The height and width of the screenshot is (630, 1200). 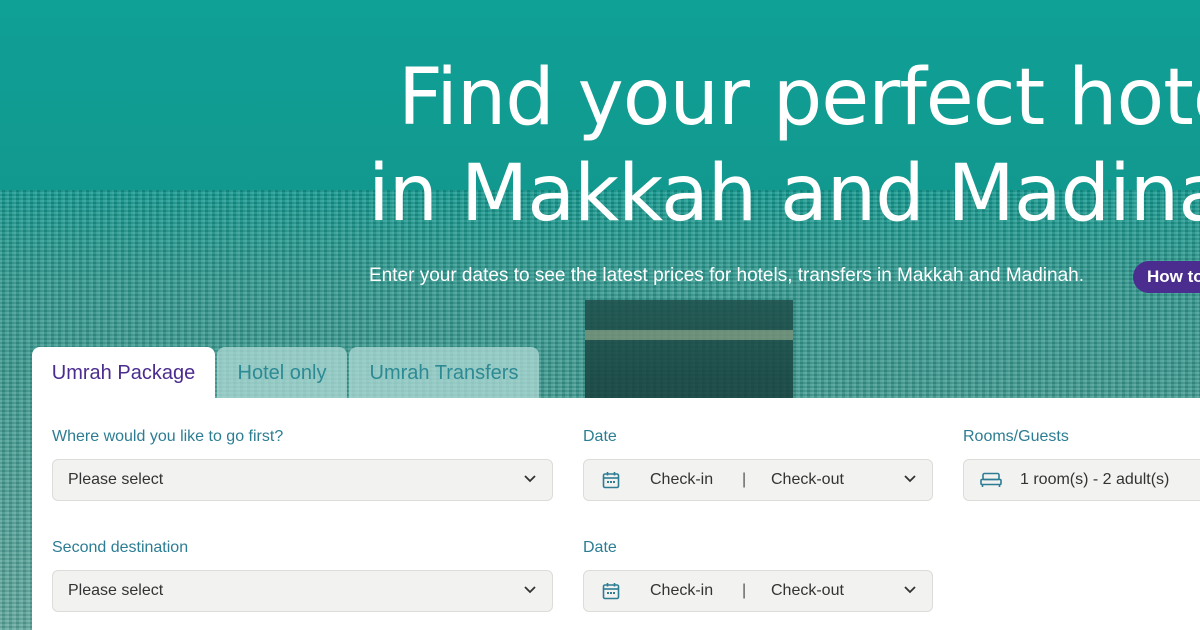 I want to click on hero-title-line2: in Makkah and Madina, so click(x=784, y=194).